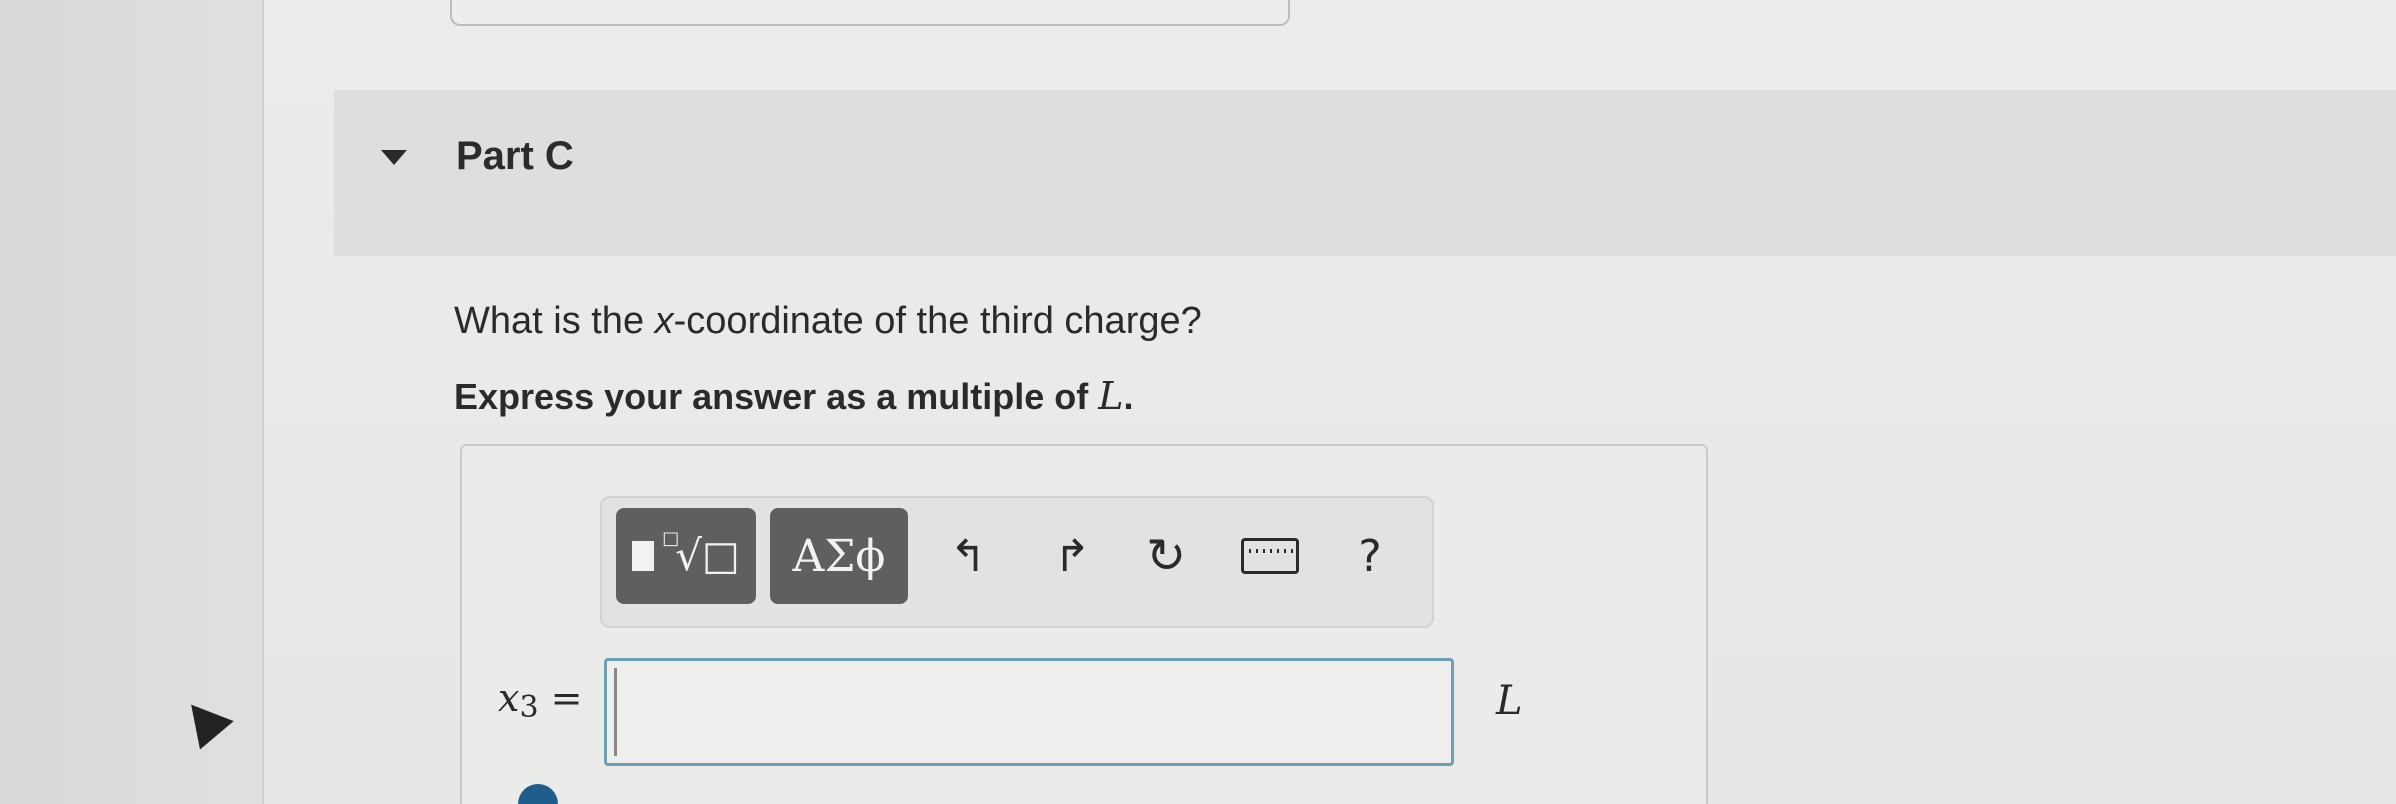 The width and height of the screenshot is (2396, 804). I want to click on instruction-variable: L, so click(1111, 396).